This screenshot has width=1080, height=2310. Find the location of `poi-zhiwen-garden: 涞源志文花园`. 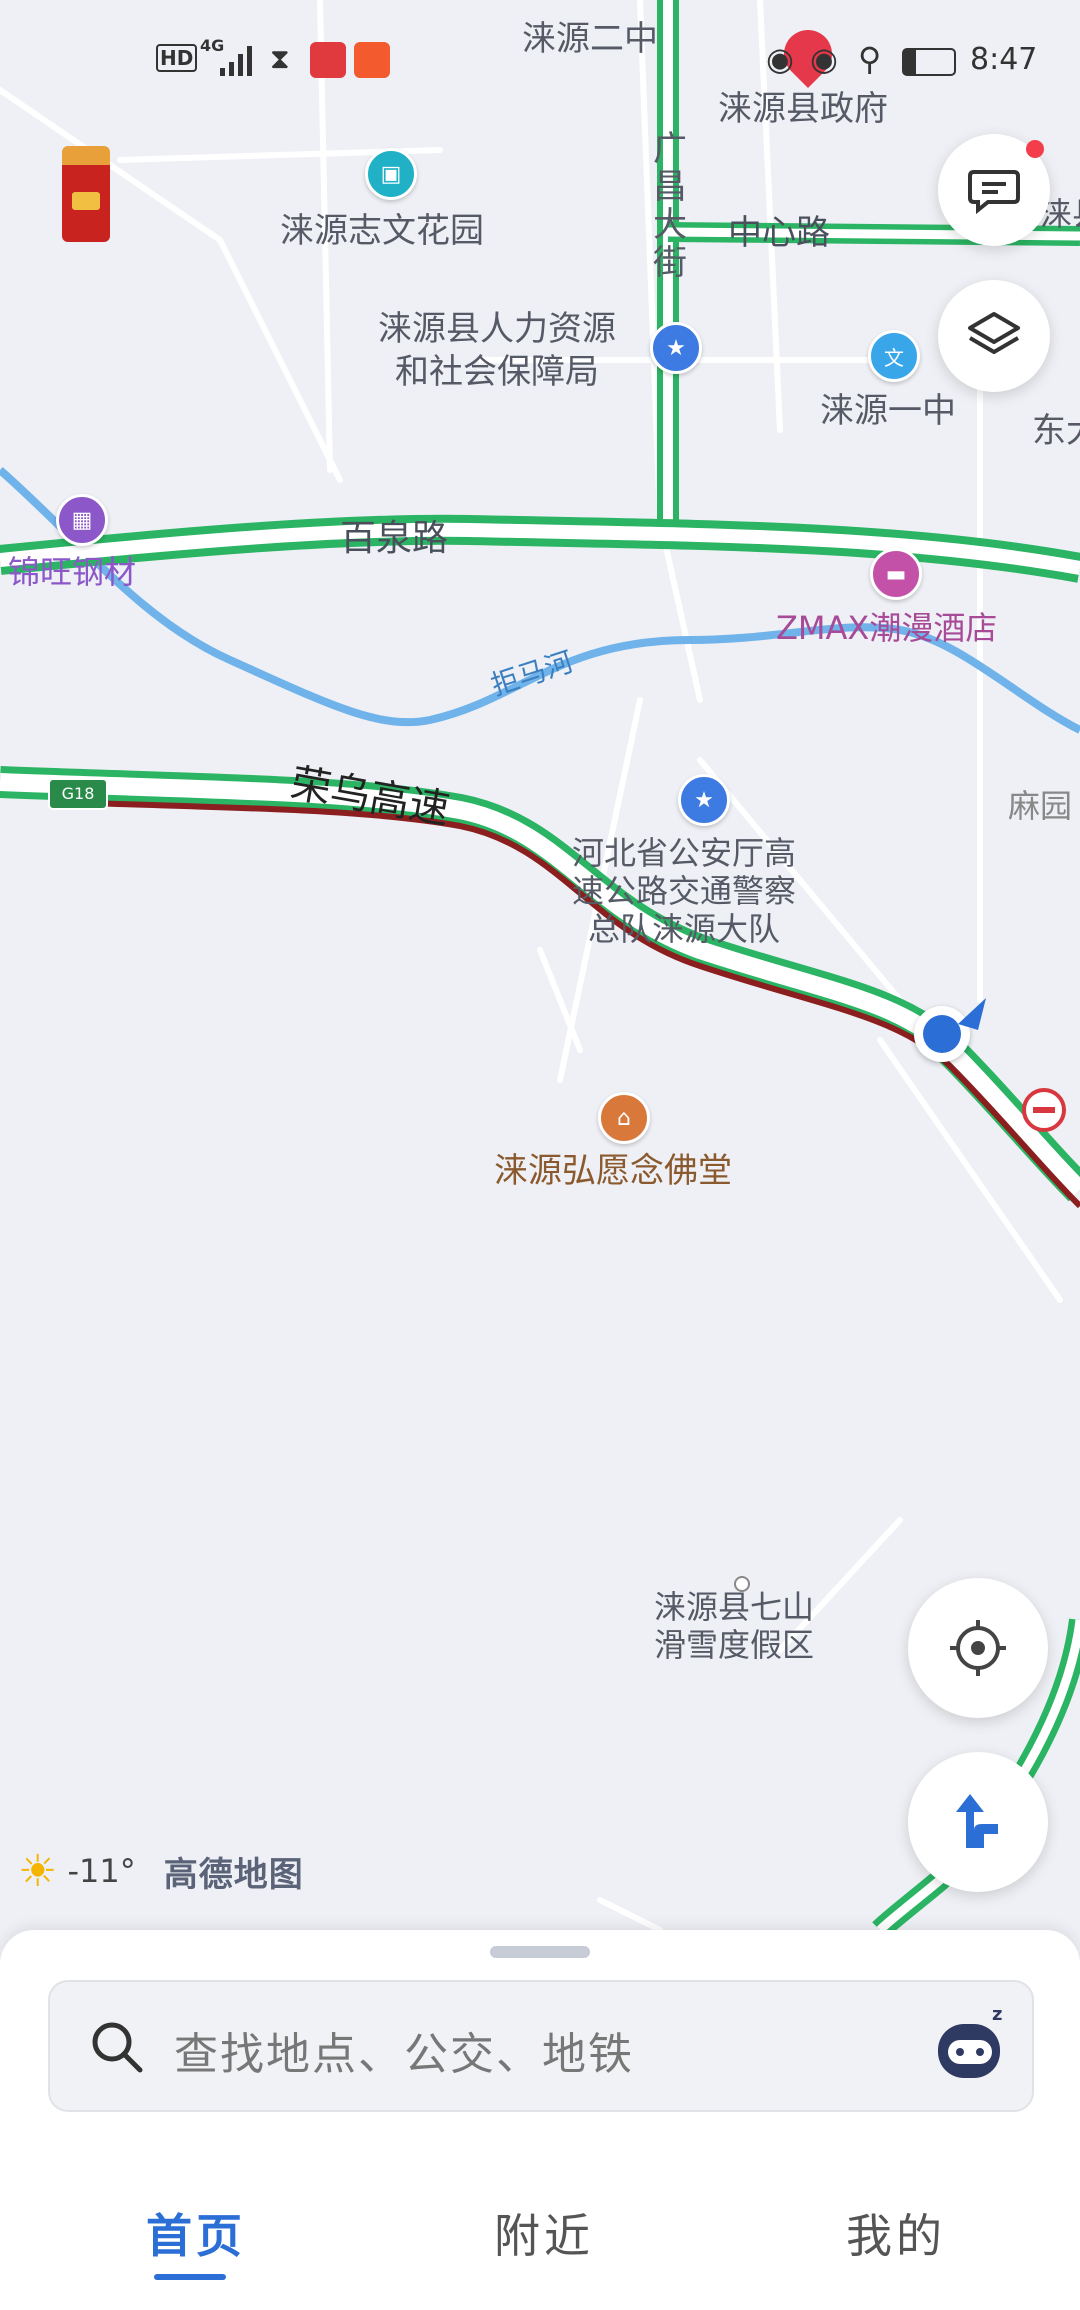

poi-zhiwen-garden: 涞源志文花园 is located at coordinates (382, 231).